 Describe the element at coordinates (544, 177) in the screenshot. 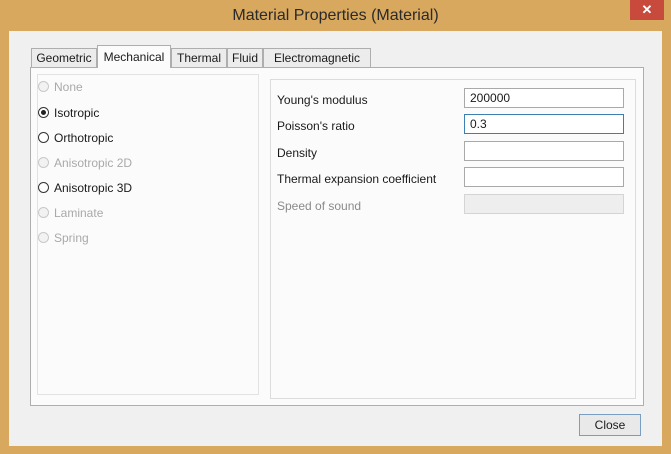

I see `thermal-expansion-coefficient-field` at that location.